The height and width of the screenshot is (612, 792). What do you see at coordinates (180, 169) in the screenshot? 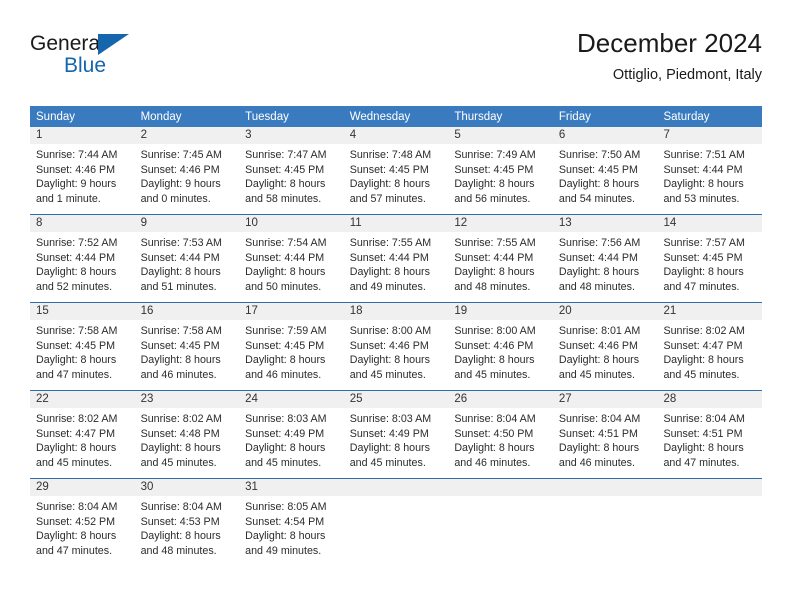
I see `day-sunset-text: Sunset: 4:46 PM` at bounding box center [180, 169].